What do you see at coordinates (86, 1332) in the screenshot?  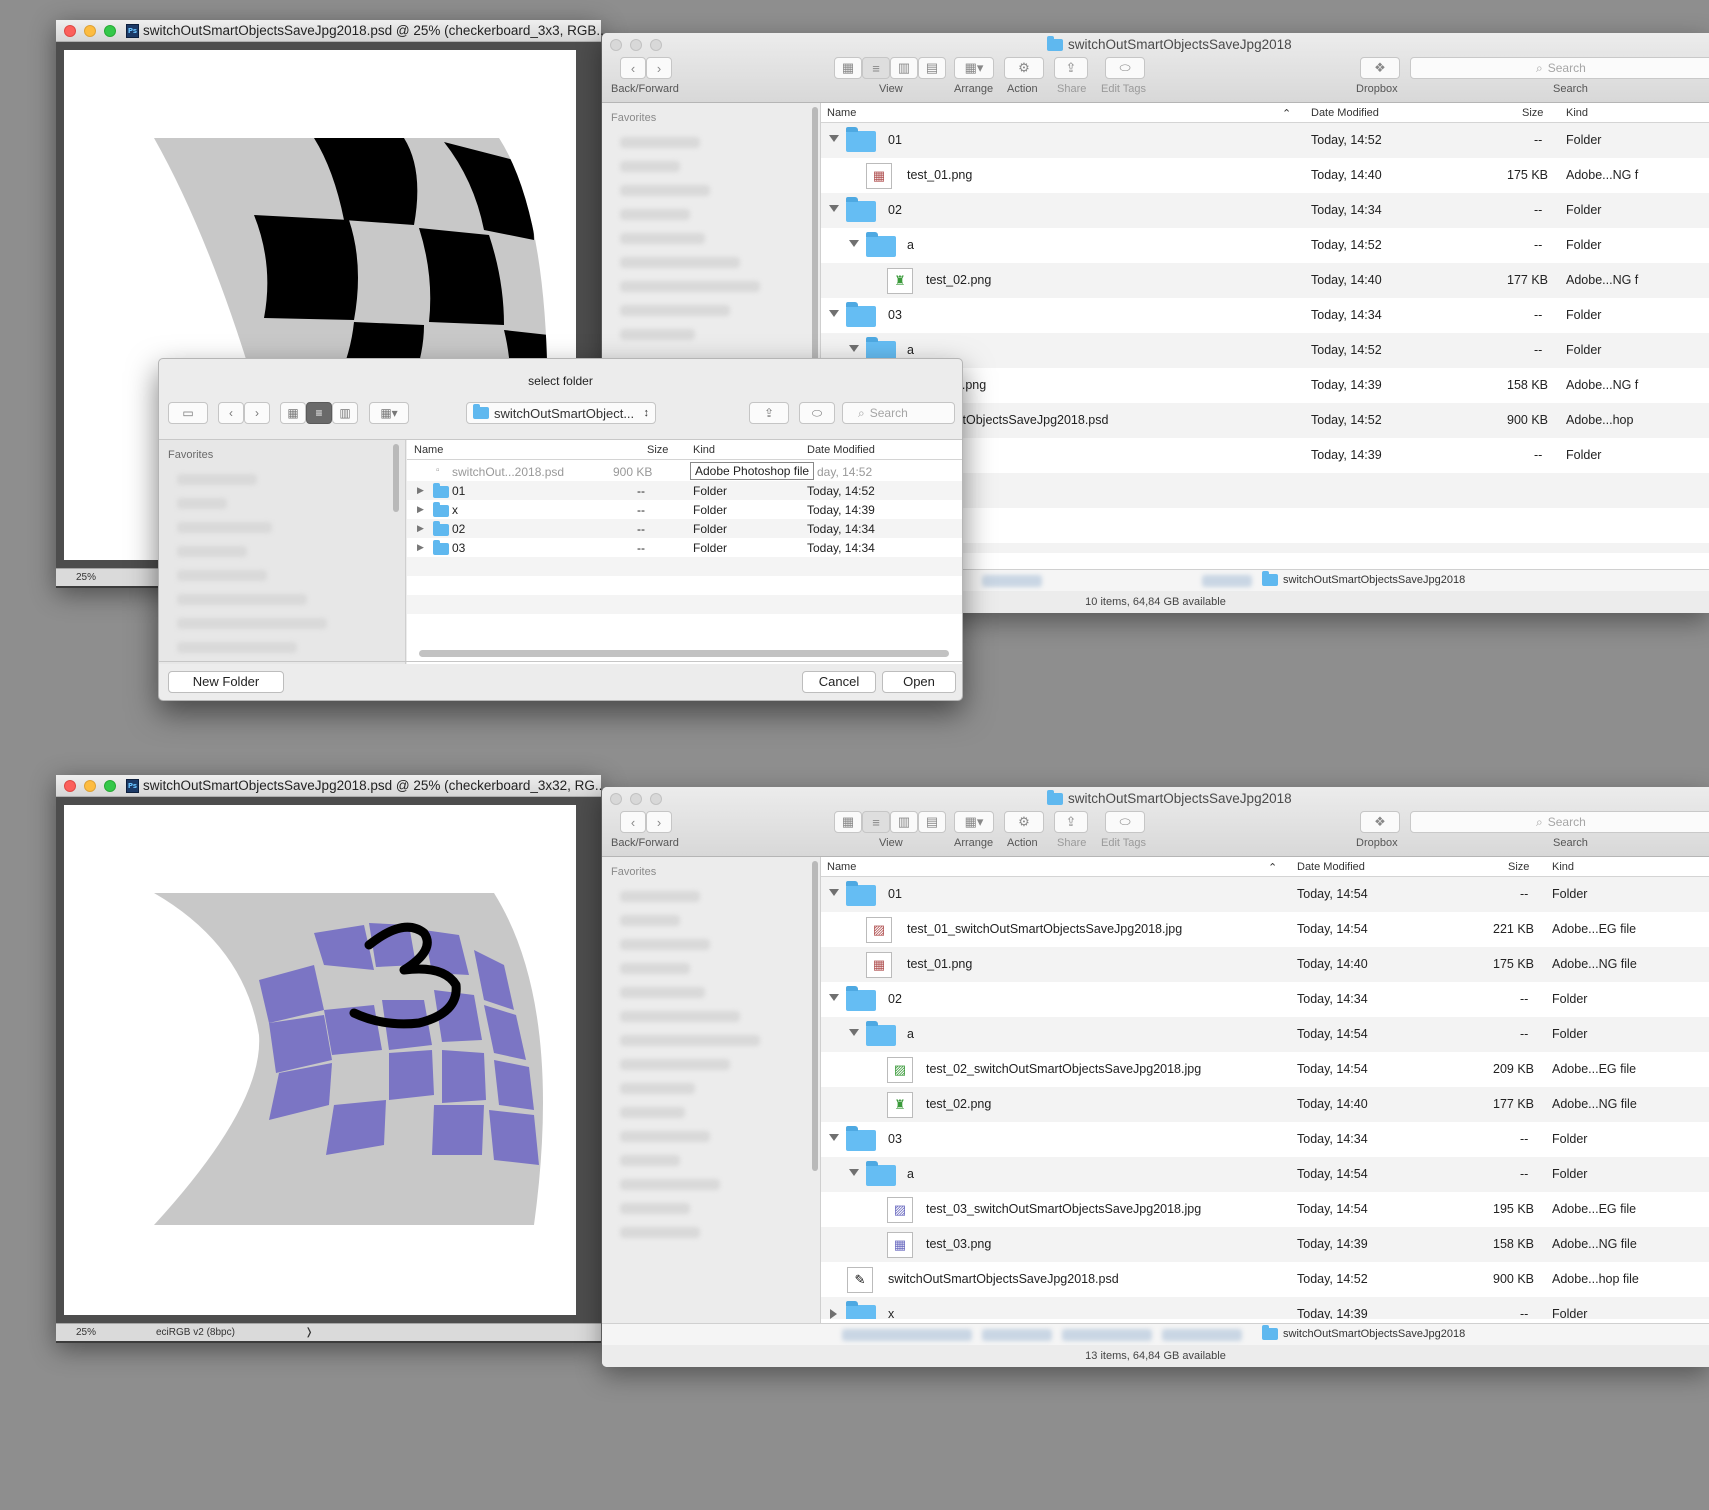 I see `zoom-level: 25%` at bounding box center [86, 1332].